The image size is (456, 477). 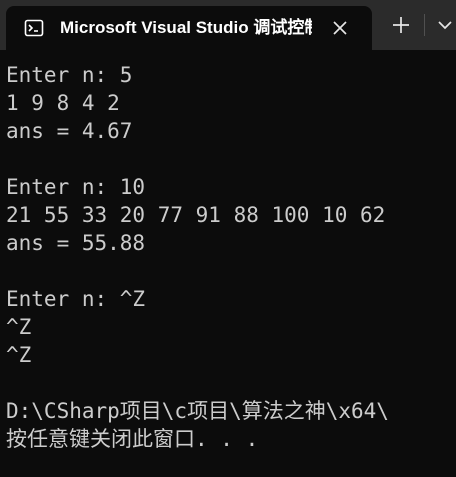 I want to click on console-line: 按任意键关闭此窗口. . ., so click(x=132, y=439).